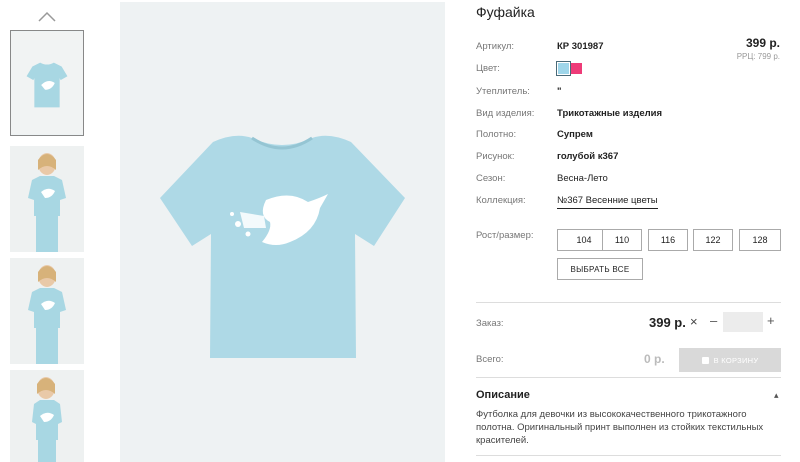 The width and height of the screenshot is (800, 462). Describe the element at coordinates (491, 178) in the screenshot. I see `season-label: Сезон:` at that location.